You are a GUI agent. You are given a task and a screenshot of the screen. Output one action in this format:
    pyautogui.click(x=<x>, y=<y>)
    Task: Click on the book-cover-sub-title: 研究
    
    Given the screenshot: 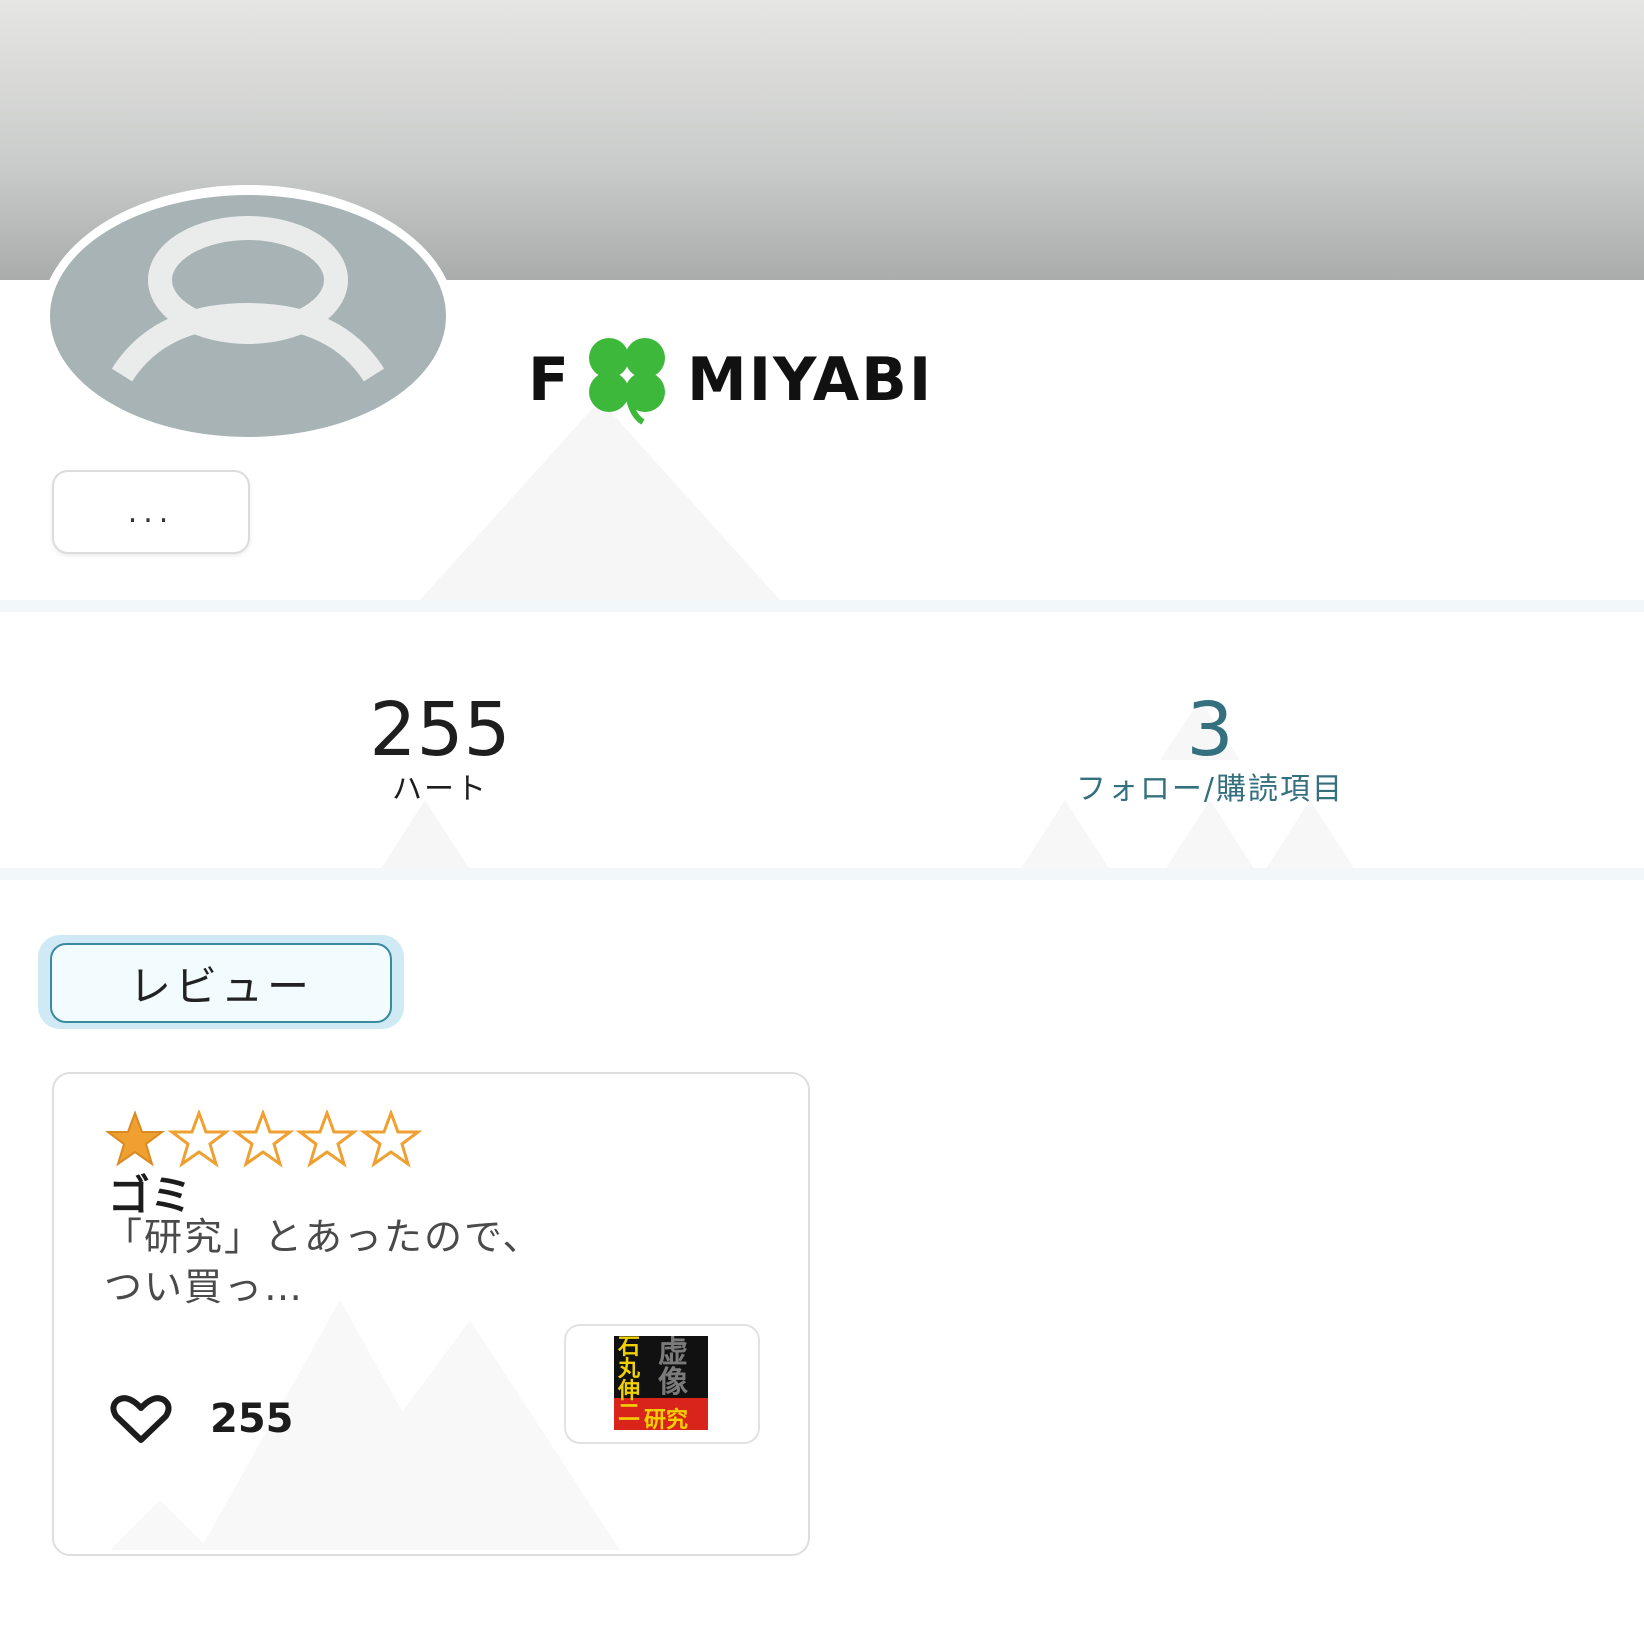 What is the action you would take?
    pyautogui.click(x=666, y=1418)
    